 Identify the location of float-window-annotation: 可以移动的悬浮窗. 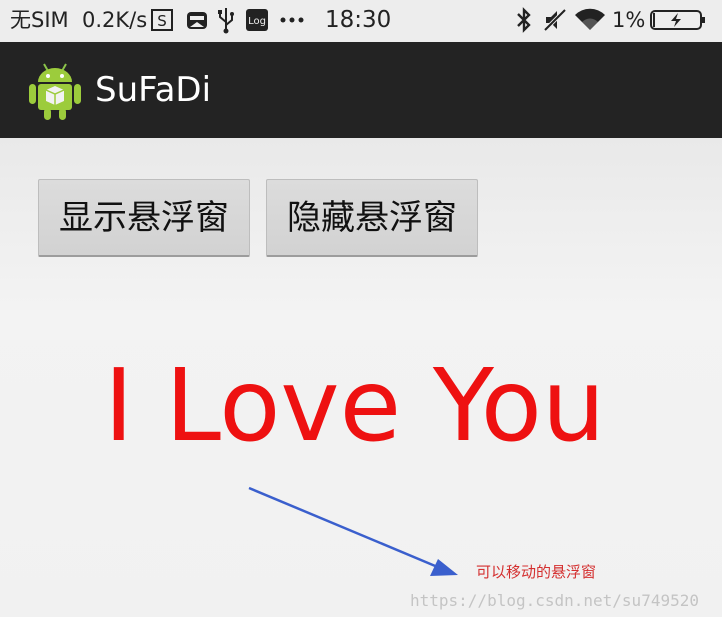
(536, 572).